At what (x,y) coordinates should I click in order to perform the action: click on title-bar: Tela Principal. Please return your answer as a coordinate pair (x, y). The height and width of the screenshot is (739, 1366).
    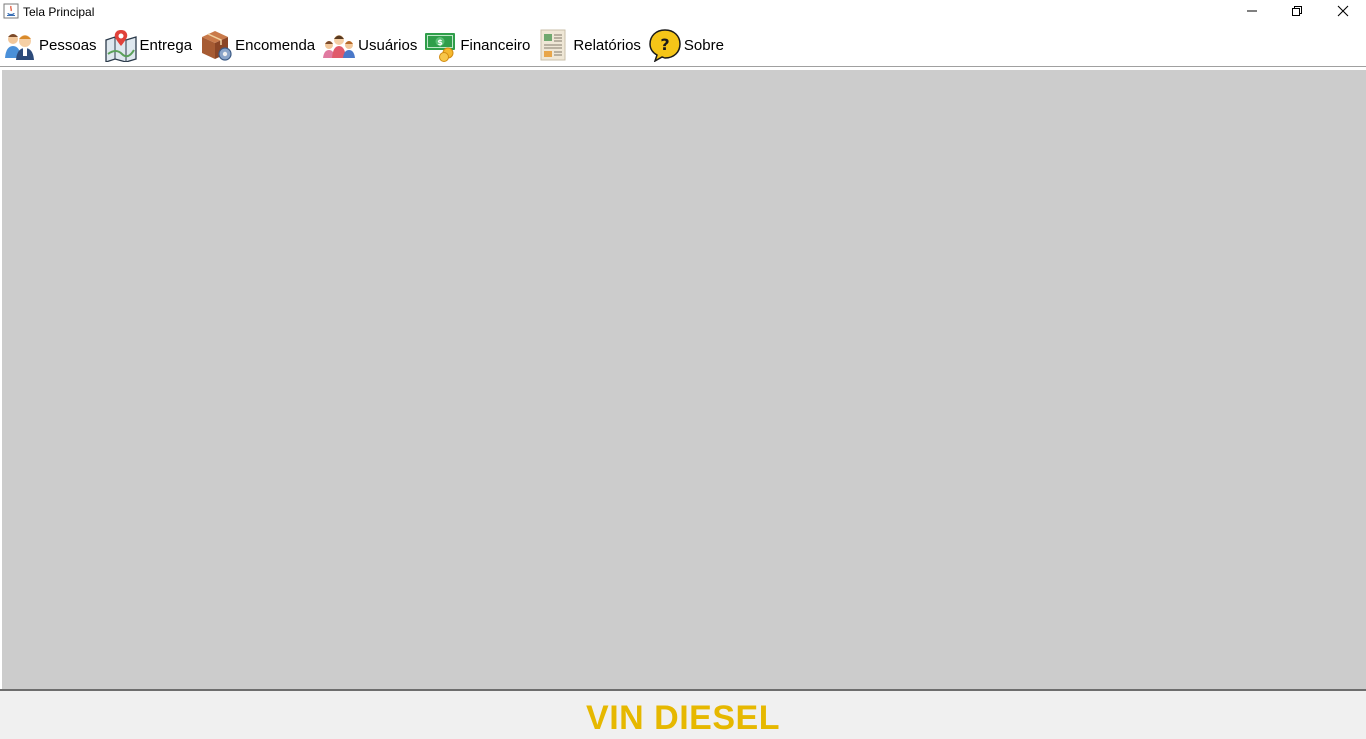
    Looking at the image, I should click on (683, 12).